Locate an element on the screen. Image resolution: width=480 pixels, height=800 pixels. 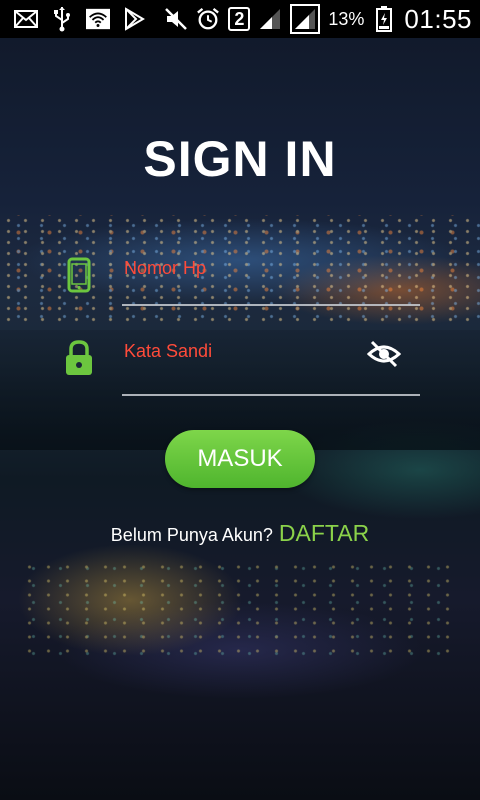
battery-percent: 13% is located at coordinates (346, 18).